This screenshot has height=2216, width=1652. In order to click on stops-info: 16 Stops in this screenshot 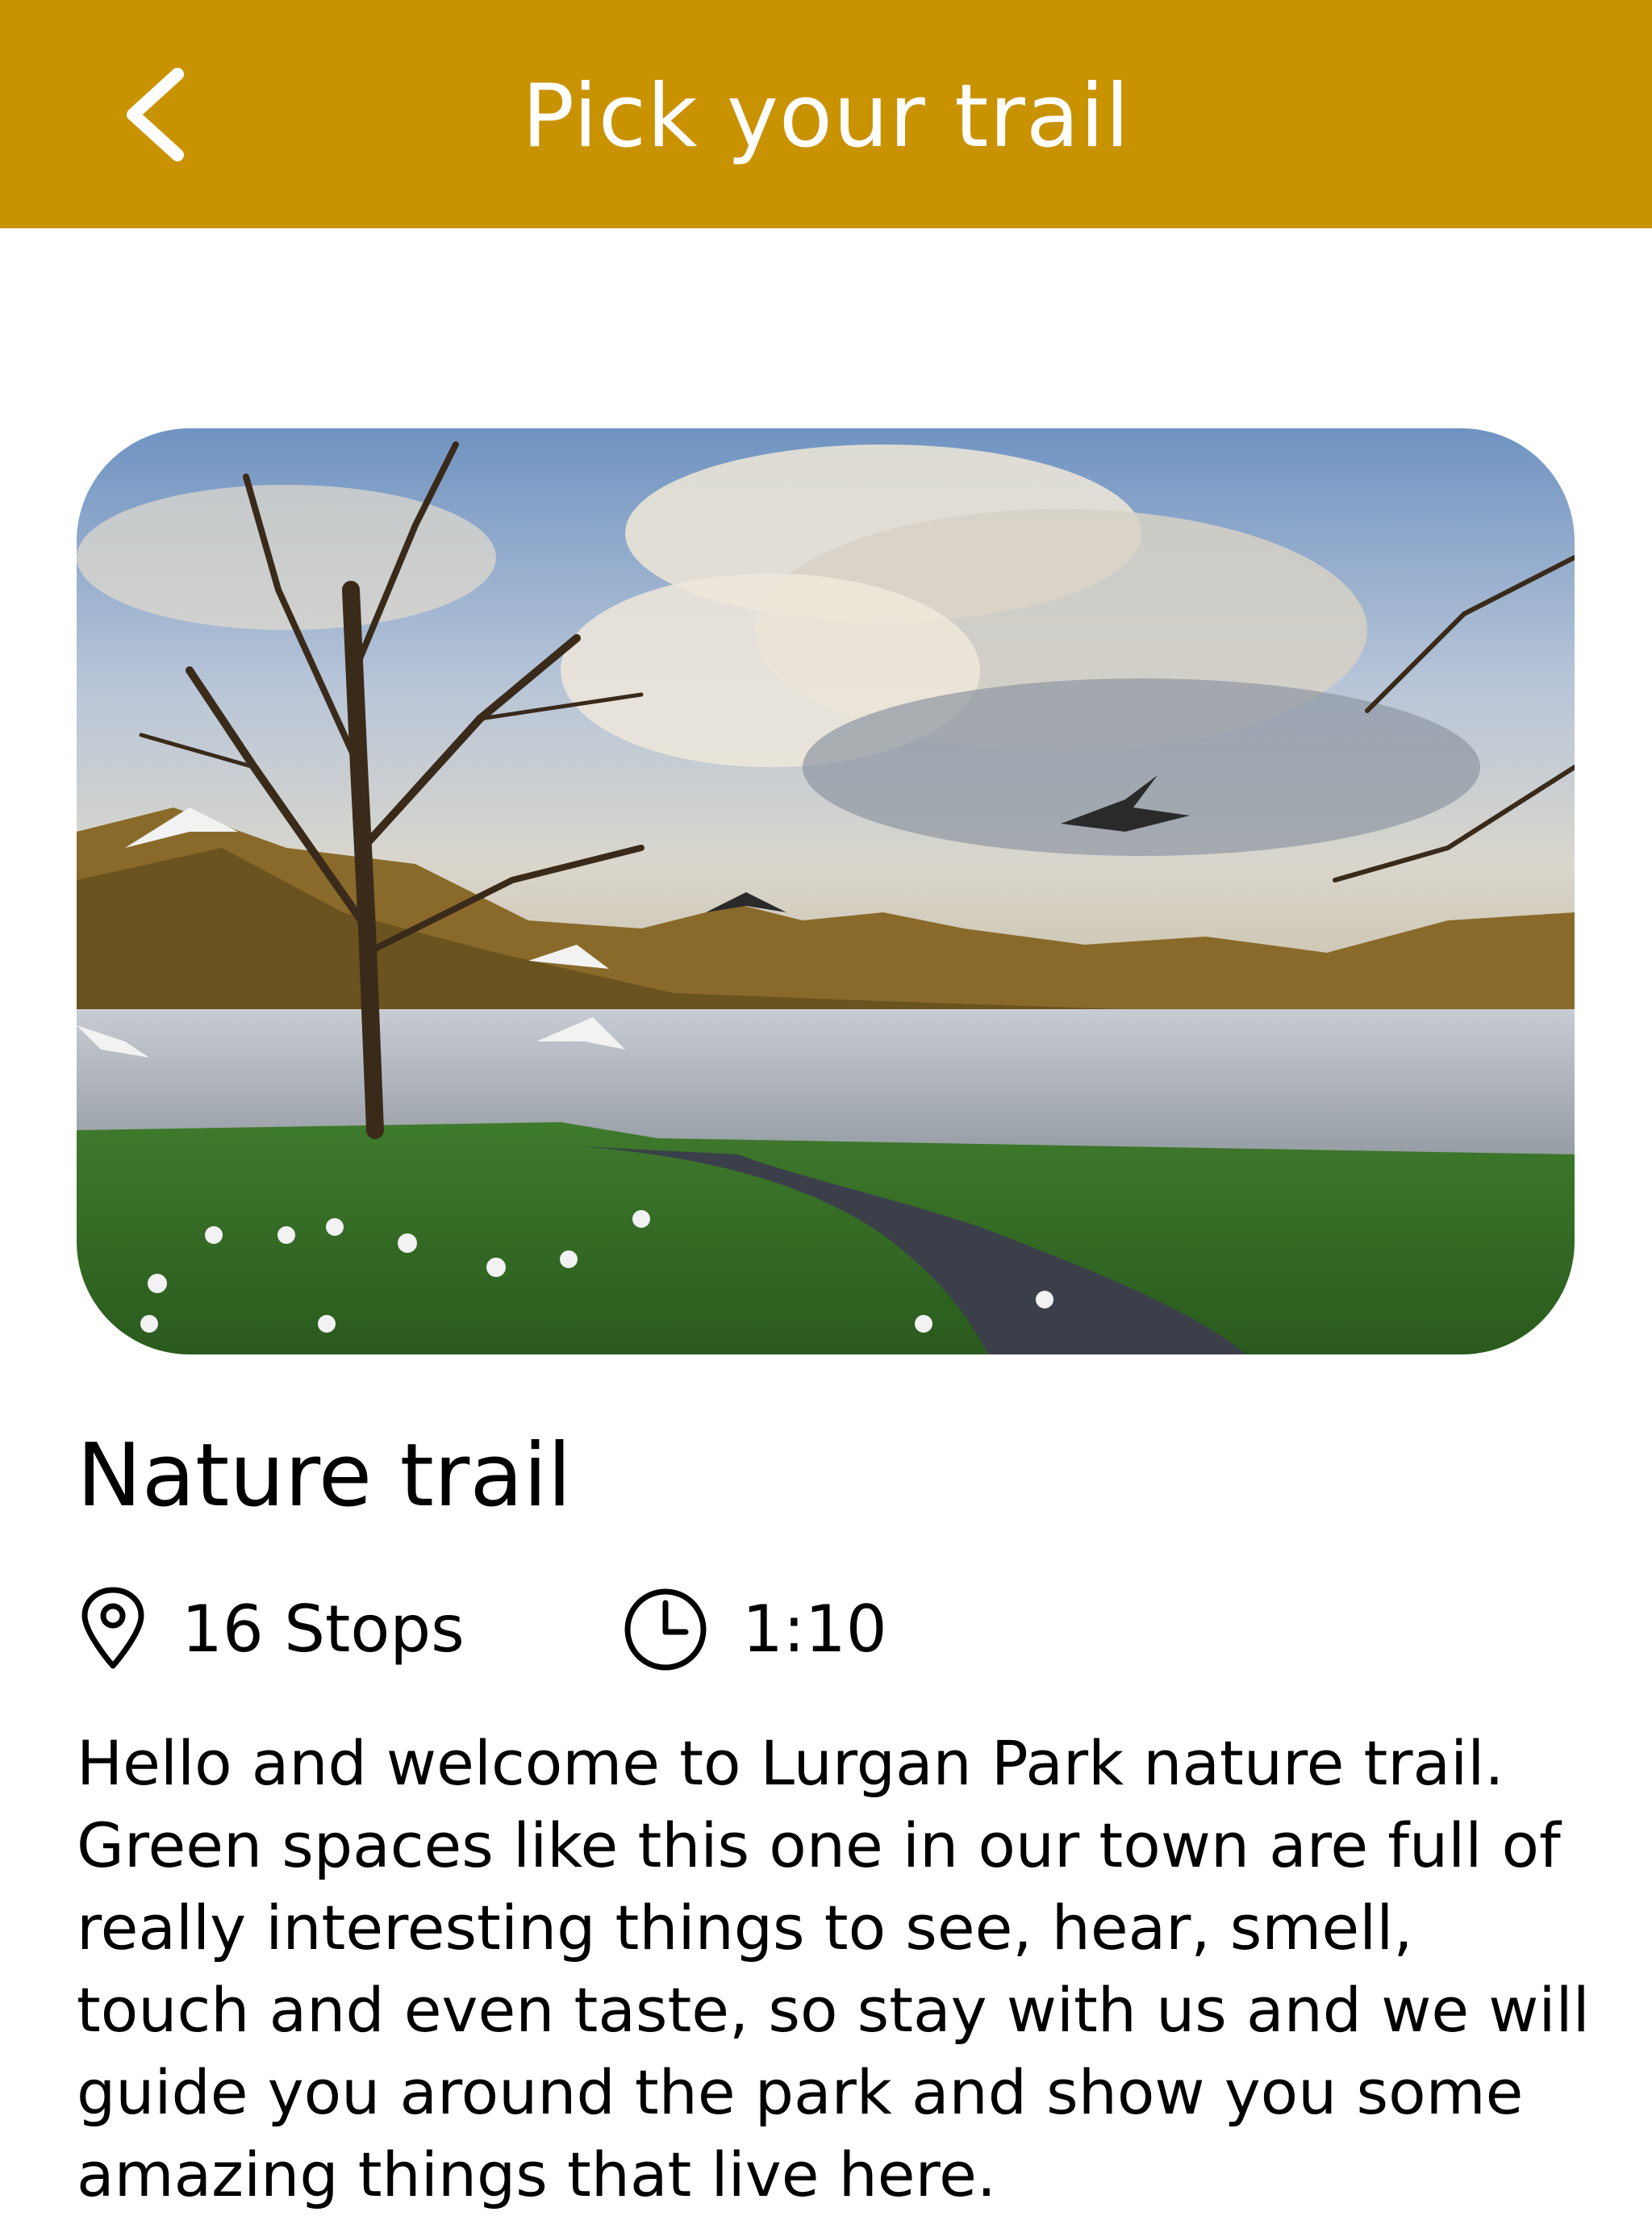, I will do `click(271, 1629)`.